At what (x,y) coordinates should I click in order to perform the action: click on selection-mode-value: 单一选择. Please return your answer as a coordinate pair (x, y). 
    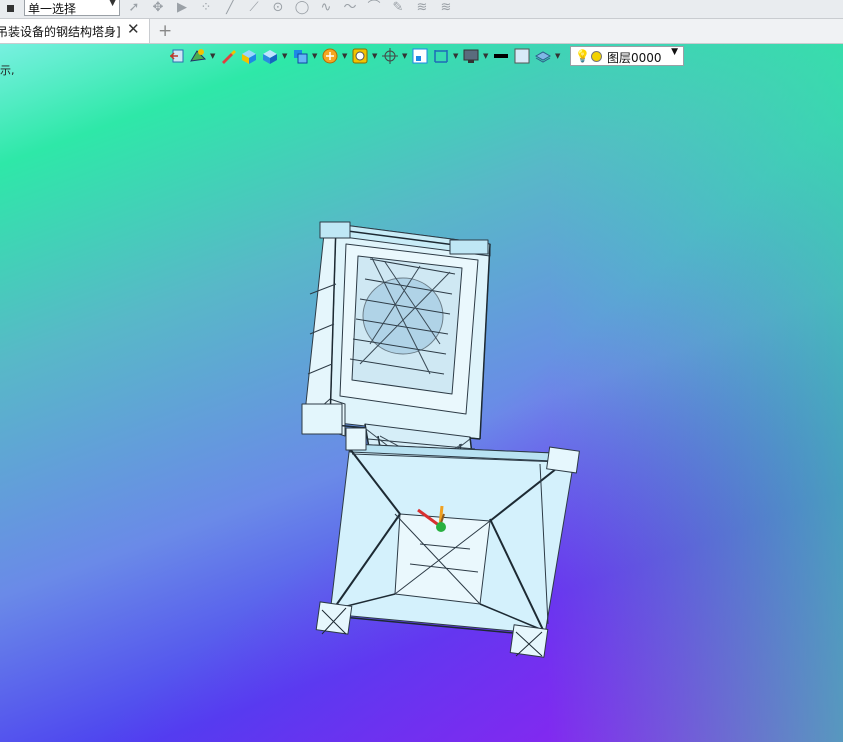
    Looking at the image, I should click on (52, 9).